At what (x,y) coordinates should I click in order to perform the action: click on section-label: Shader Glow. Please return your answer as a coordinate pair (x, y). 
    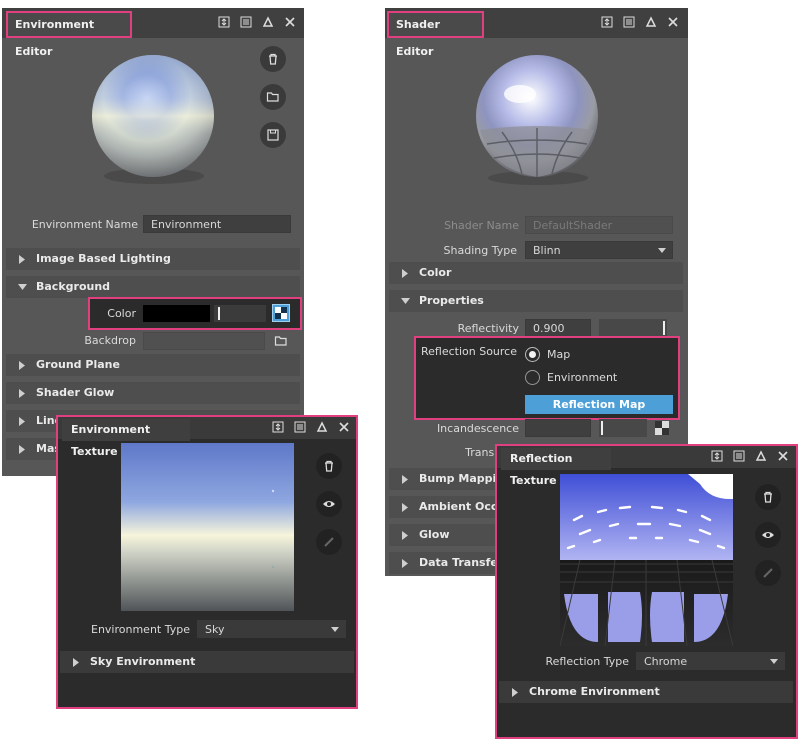
    Looking at the image, I should click on (75, 392).